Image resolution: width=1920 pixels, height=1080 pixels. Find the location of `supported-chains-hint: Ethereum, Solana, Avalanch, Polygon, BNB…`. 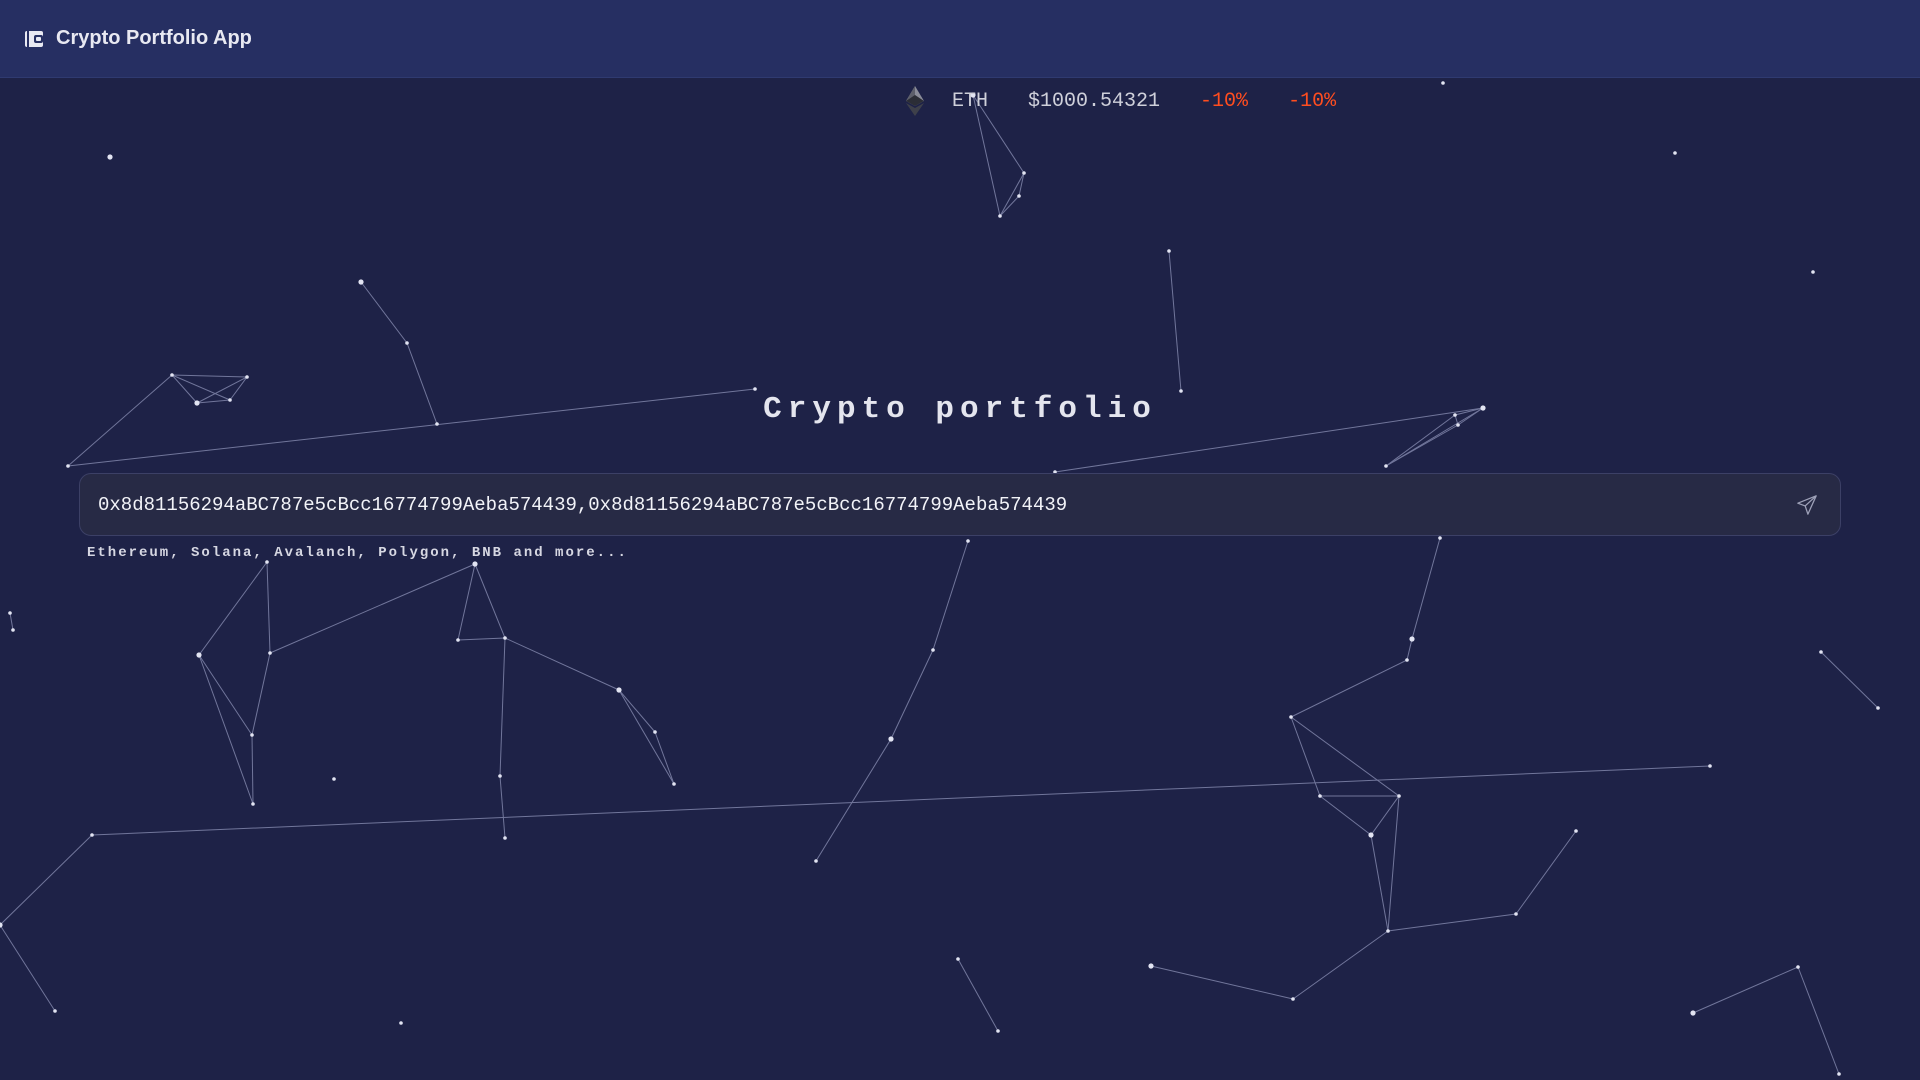

supported-chains-hint: Ethereum, Solana, Avalanch, Polygon, BNB… is located at coordinates (357, 553).